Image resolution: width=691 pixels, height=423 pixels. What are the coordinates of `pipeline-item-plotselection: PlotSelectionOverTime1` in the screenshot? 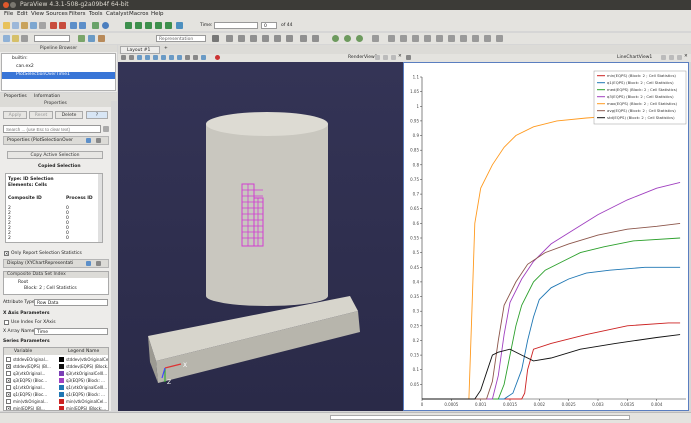 It's located at (43, 74).